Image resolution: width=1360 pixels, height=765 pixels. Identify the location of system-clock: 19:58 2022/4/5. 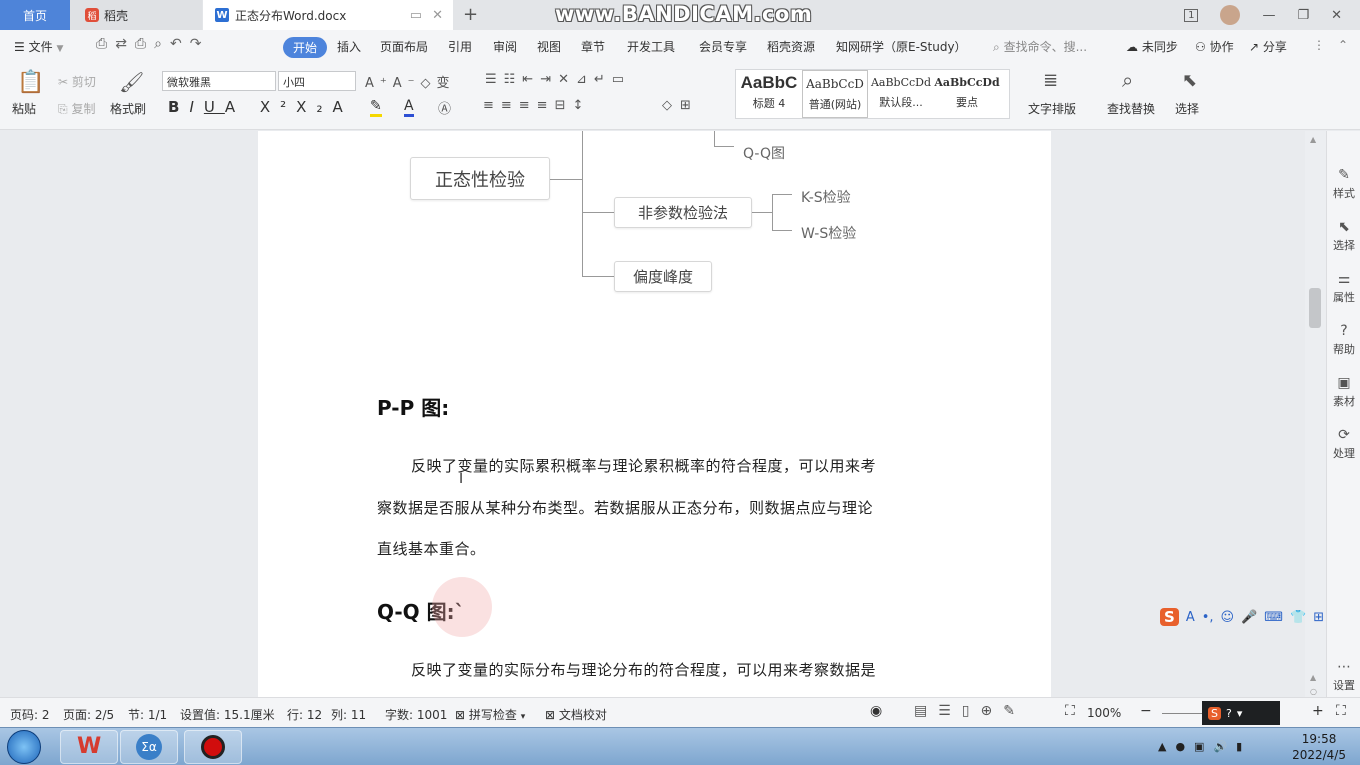
(1319, 747).